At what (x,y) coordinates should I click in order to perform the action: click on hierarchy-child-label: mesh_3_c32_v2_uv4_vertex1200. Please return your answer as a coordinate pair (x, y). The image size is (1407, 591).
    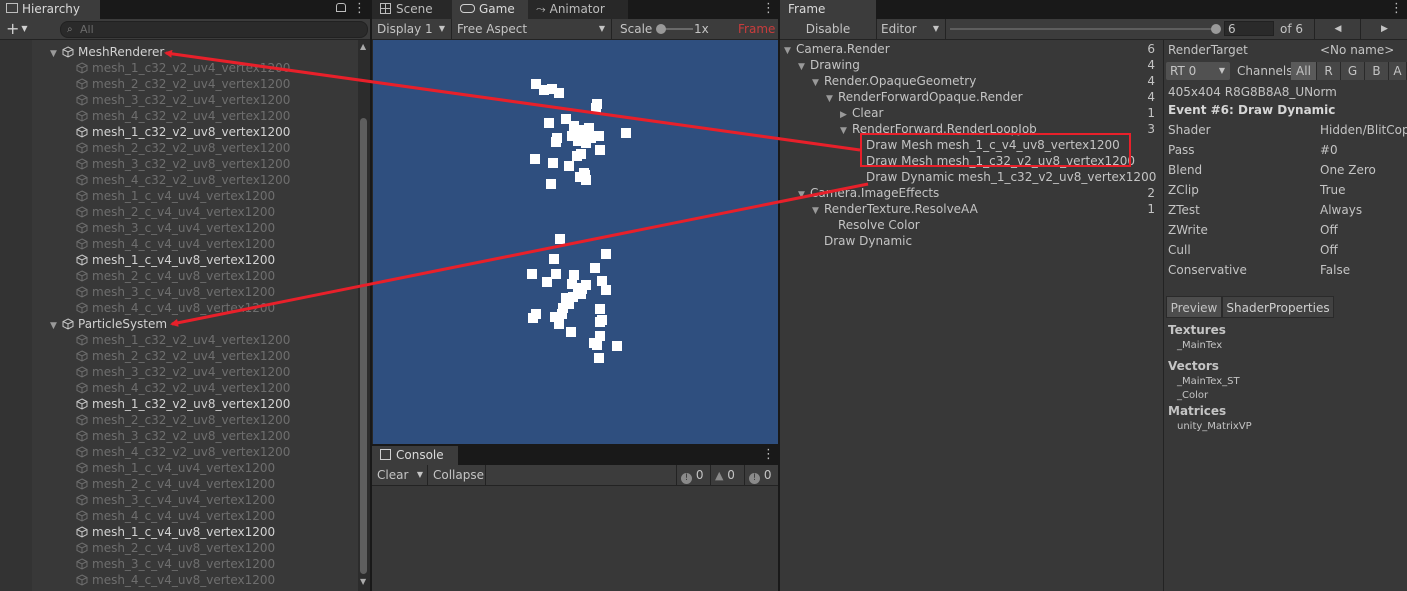
    Looking at the image, I should click on (191, 372).